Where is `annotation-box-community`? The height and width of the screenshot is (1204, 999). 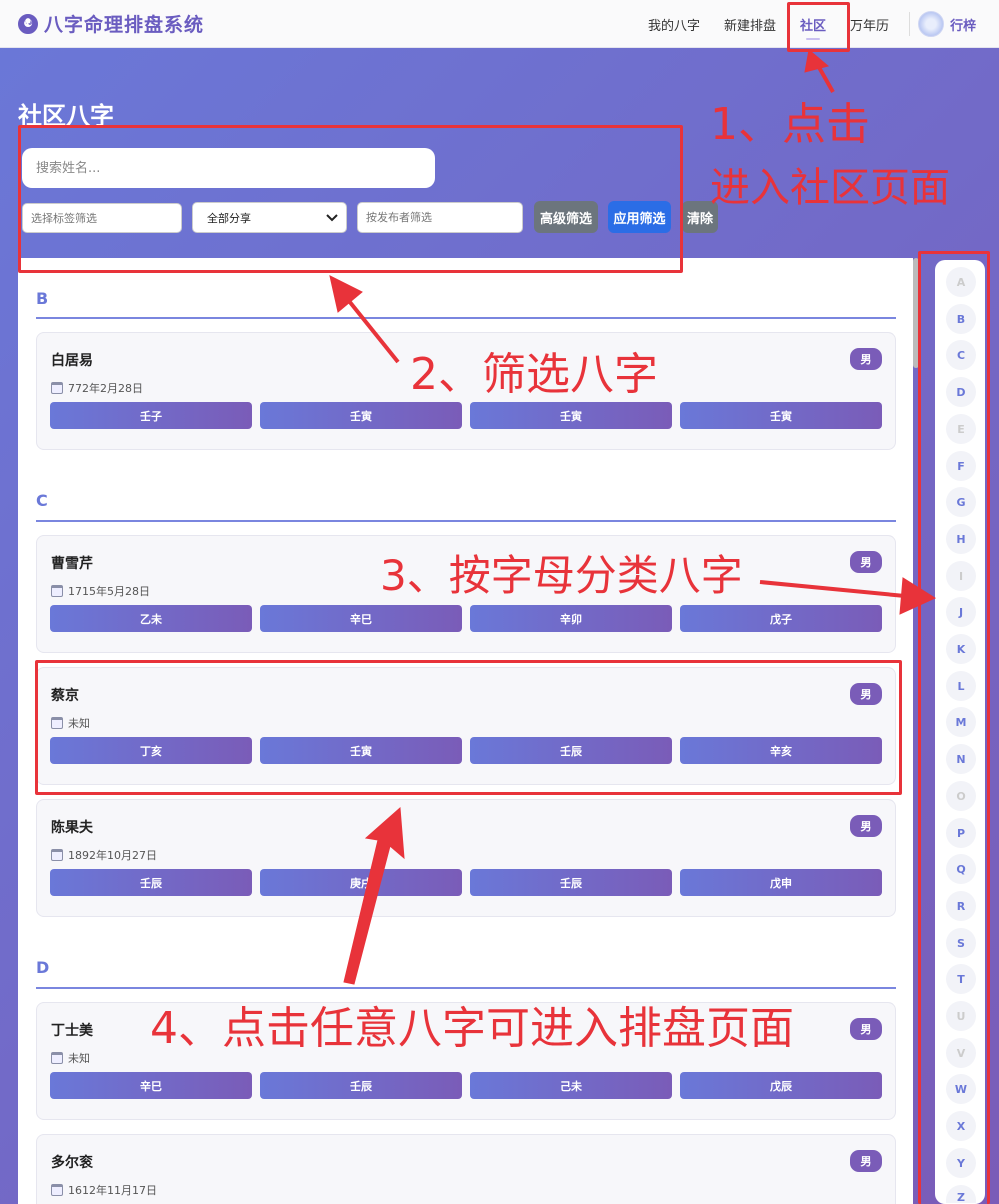 annotation-box-community is located at coordinates (818, 27).